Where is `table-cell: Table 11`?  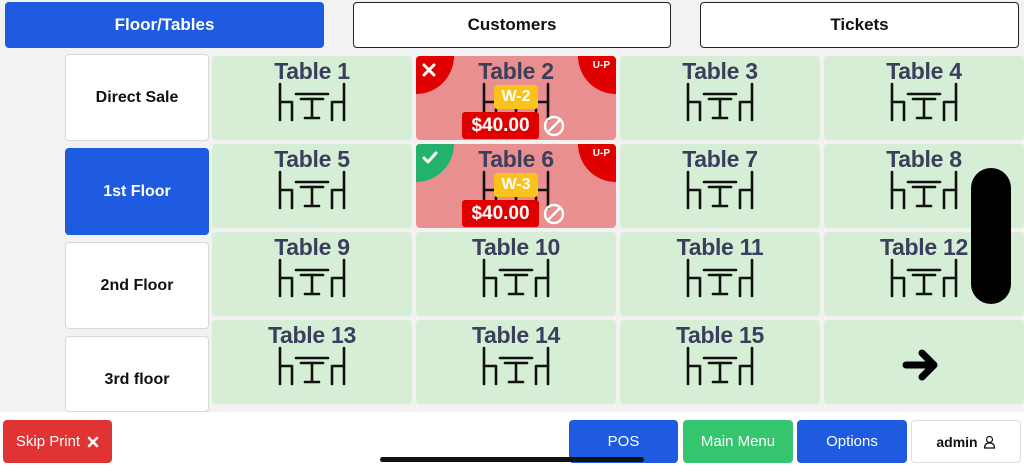
table-cell: Table 11 is located at coordinates (720, 274).